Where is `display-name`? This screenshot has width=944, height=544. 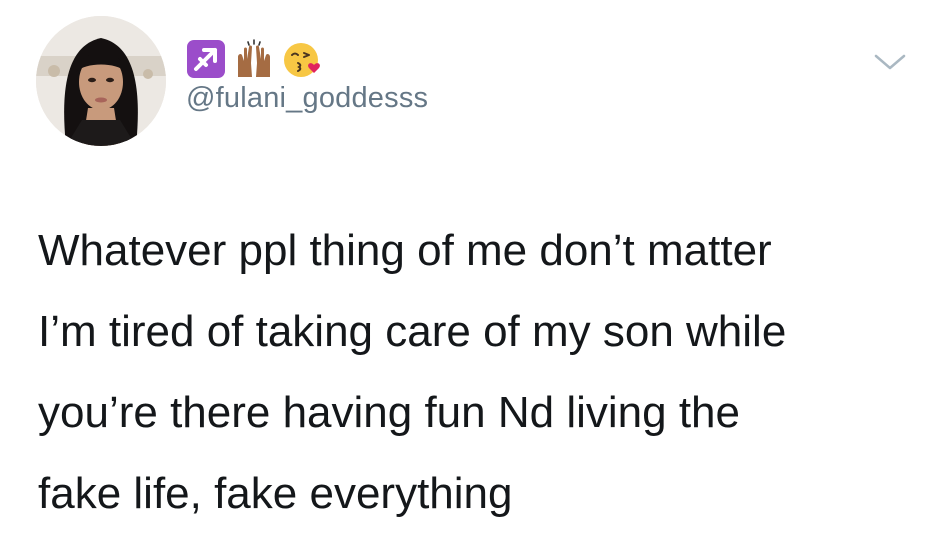
display-name is located at coordinates (254, 59).